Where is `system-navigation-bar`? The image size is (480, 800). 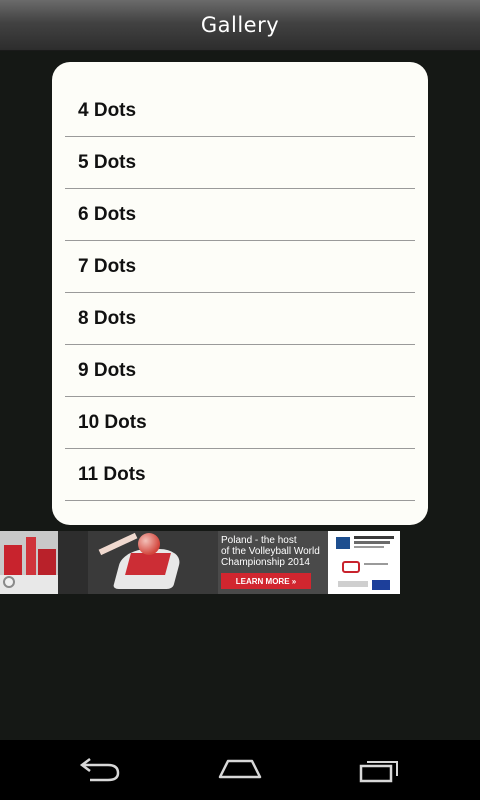 system-navigation-bar is located at coordinates (240, 770).